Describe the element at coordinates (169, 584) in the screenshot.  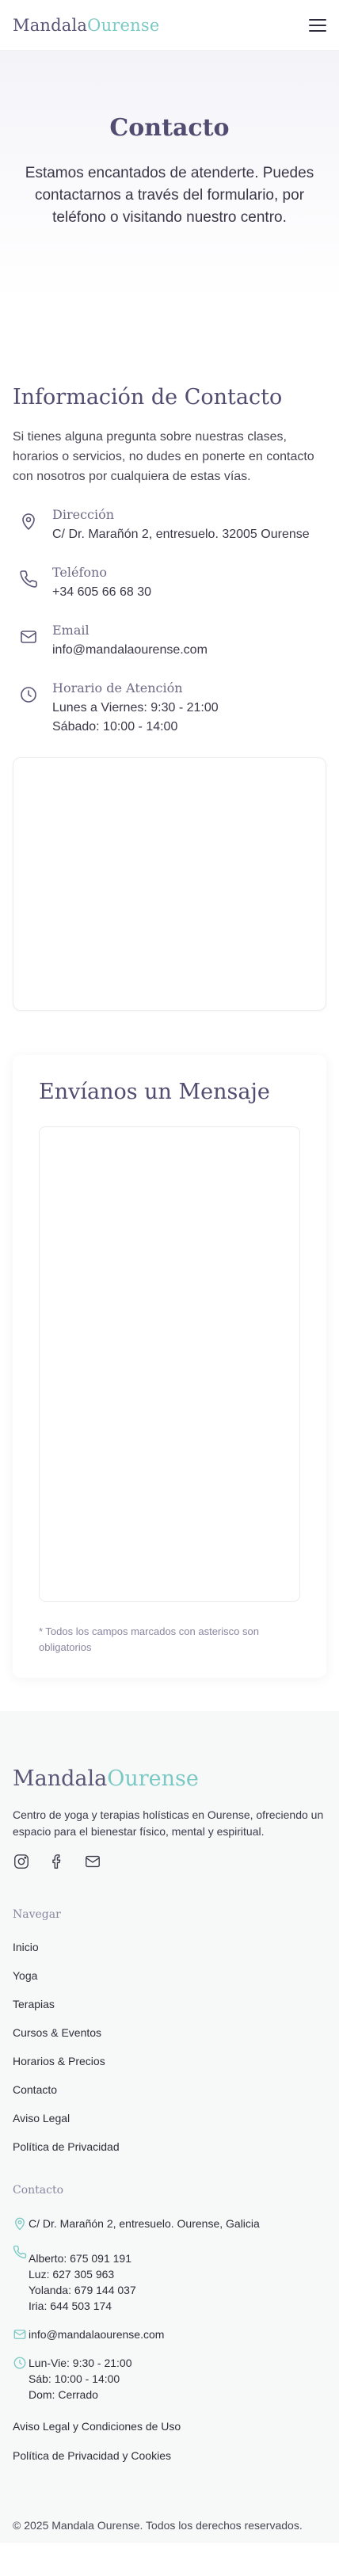
I see `info-item-phone: Teléfono +34 605 66 68 30` at that location.